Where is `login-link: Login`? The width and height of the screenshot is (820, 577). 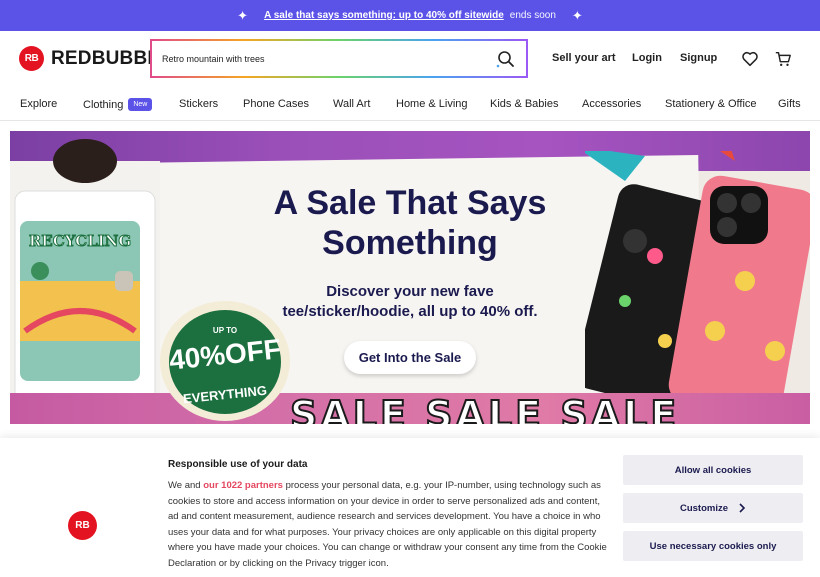 login-link: Login is located at coordinates (647, 58).